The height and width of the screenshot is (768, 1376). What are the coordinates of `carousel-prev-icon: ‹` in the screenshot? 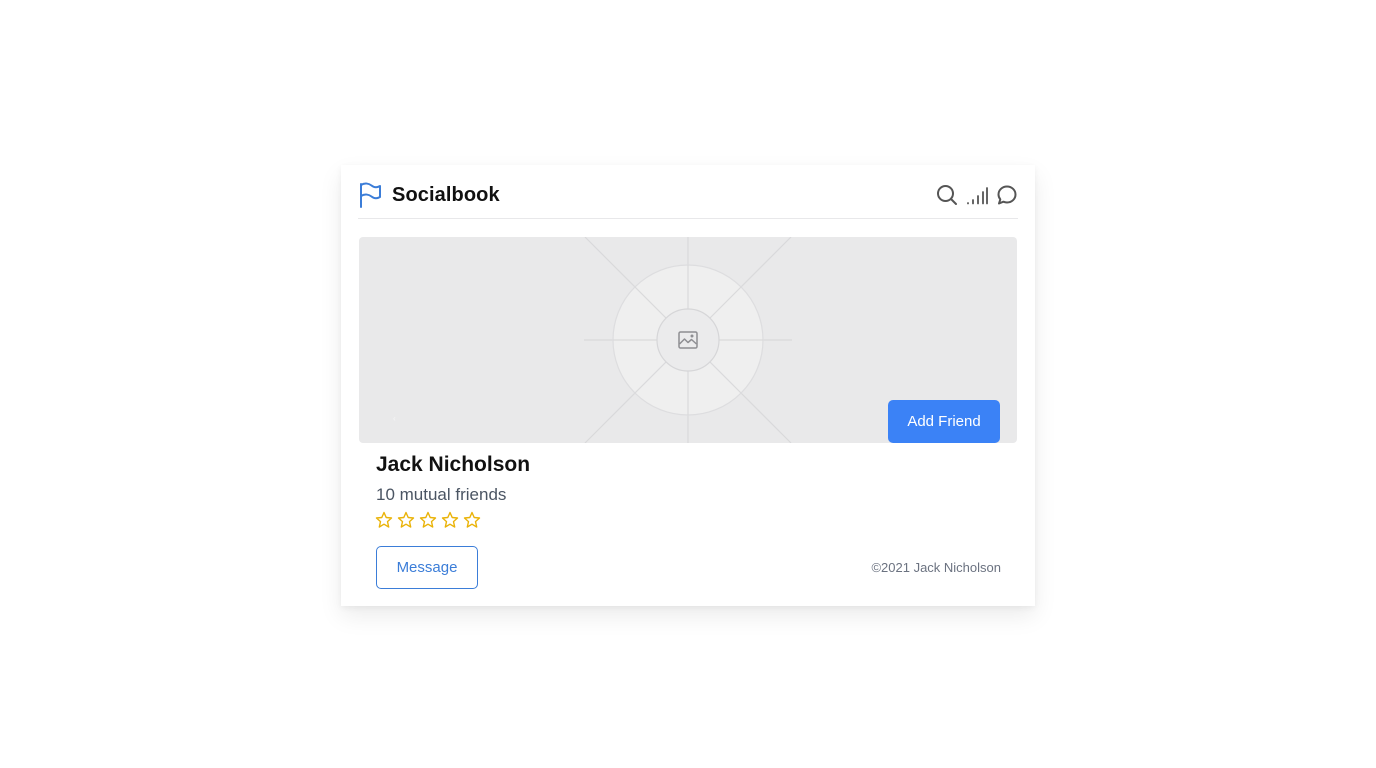 It's located at (396, 419).